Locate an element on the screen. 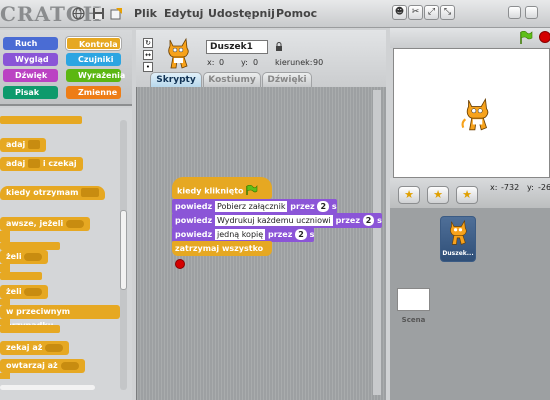 The height and width of the screenshot is (400, 550). say-block-3: powiedz jedną kopię przez 2 s is located at coordinates (243, 234).